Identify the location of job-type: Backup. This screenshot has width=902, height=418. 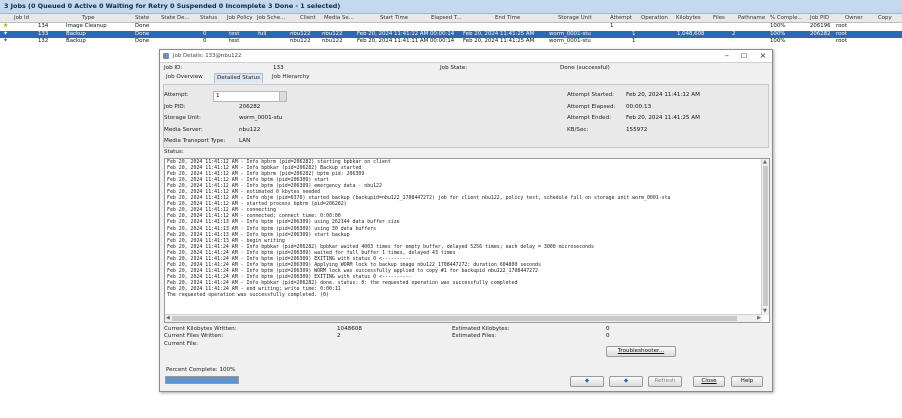
(76, 41).